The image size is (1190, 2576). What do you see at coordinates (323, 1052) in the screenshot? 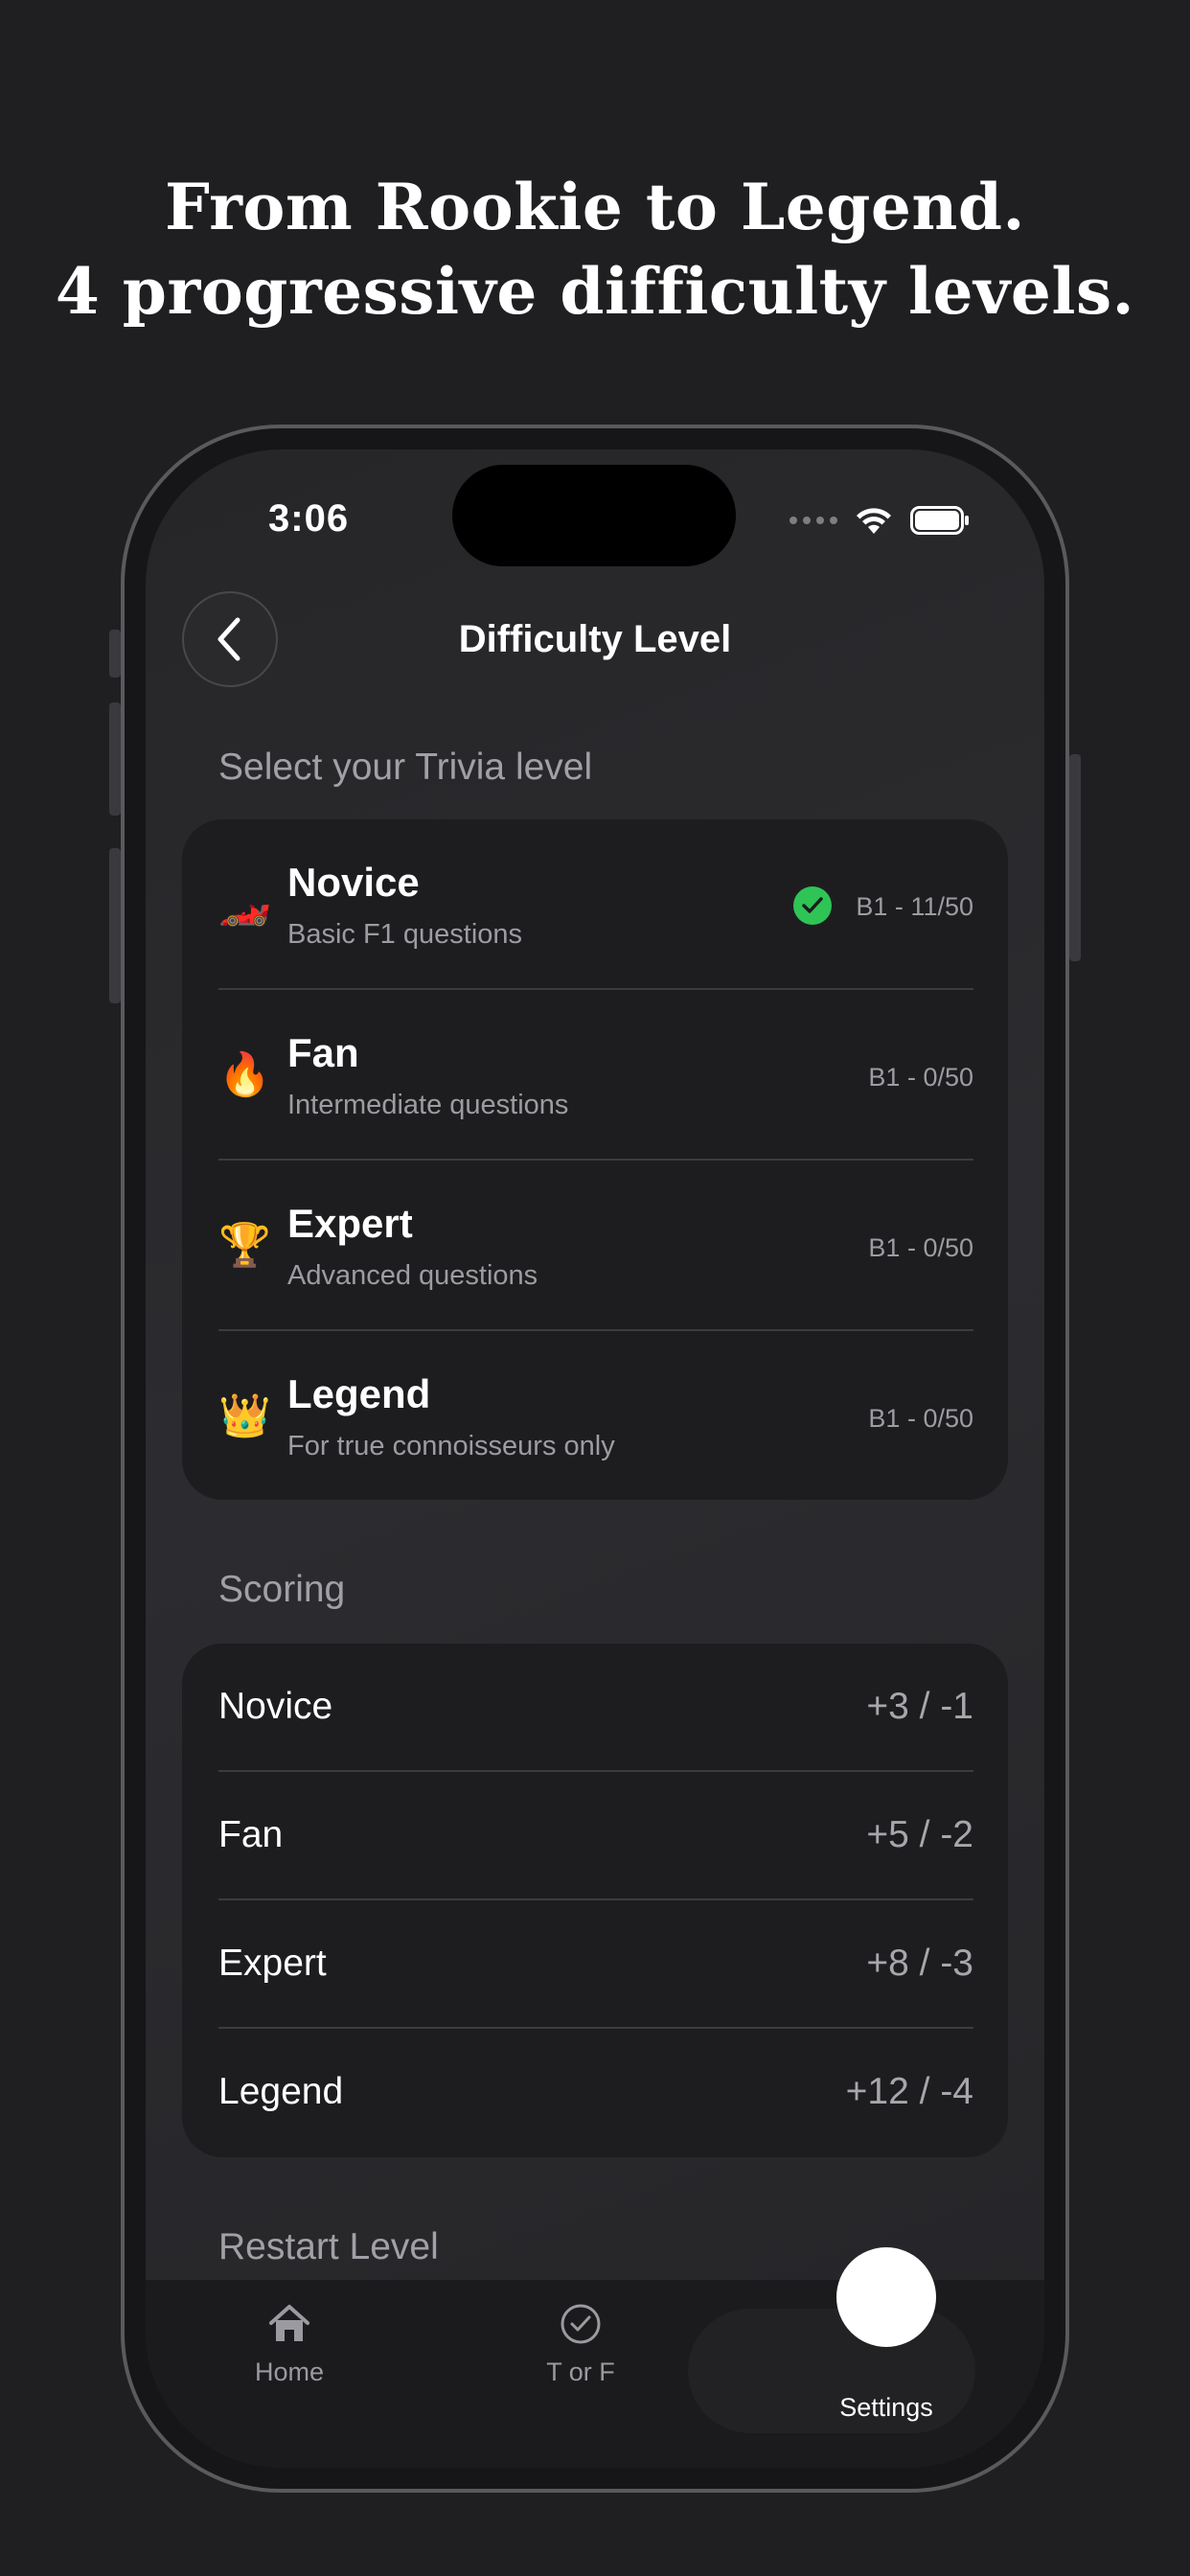
I see `level-name: Fan` at bounding box center [323, 1052].